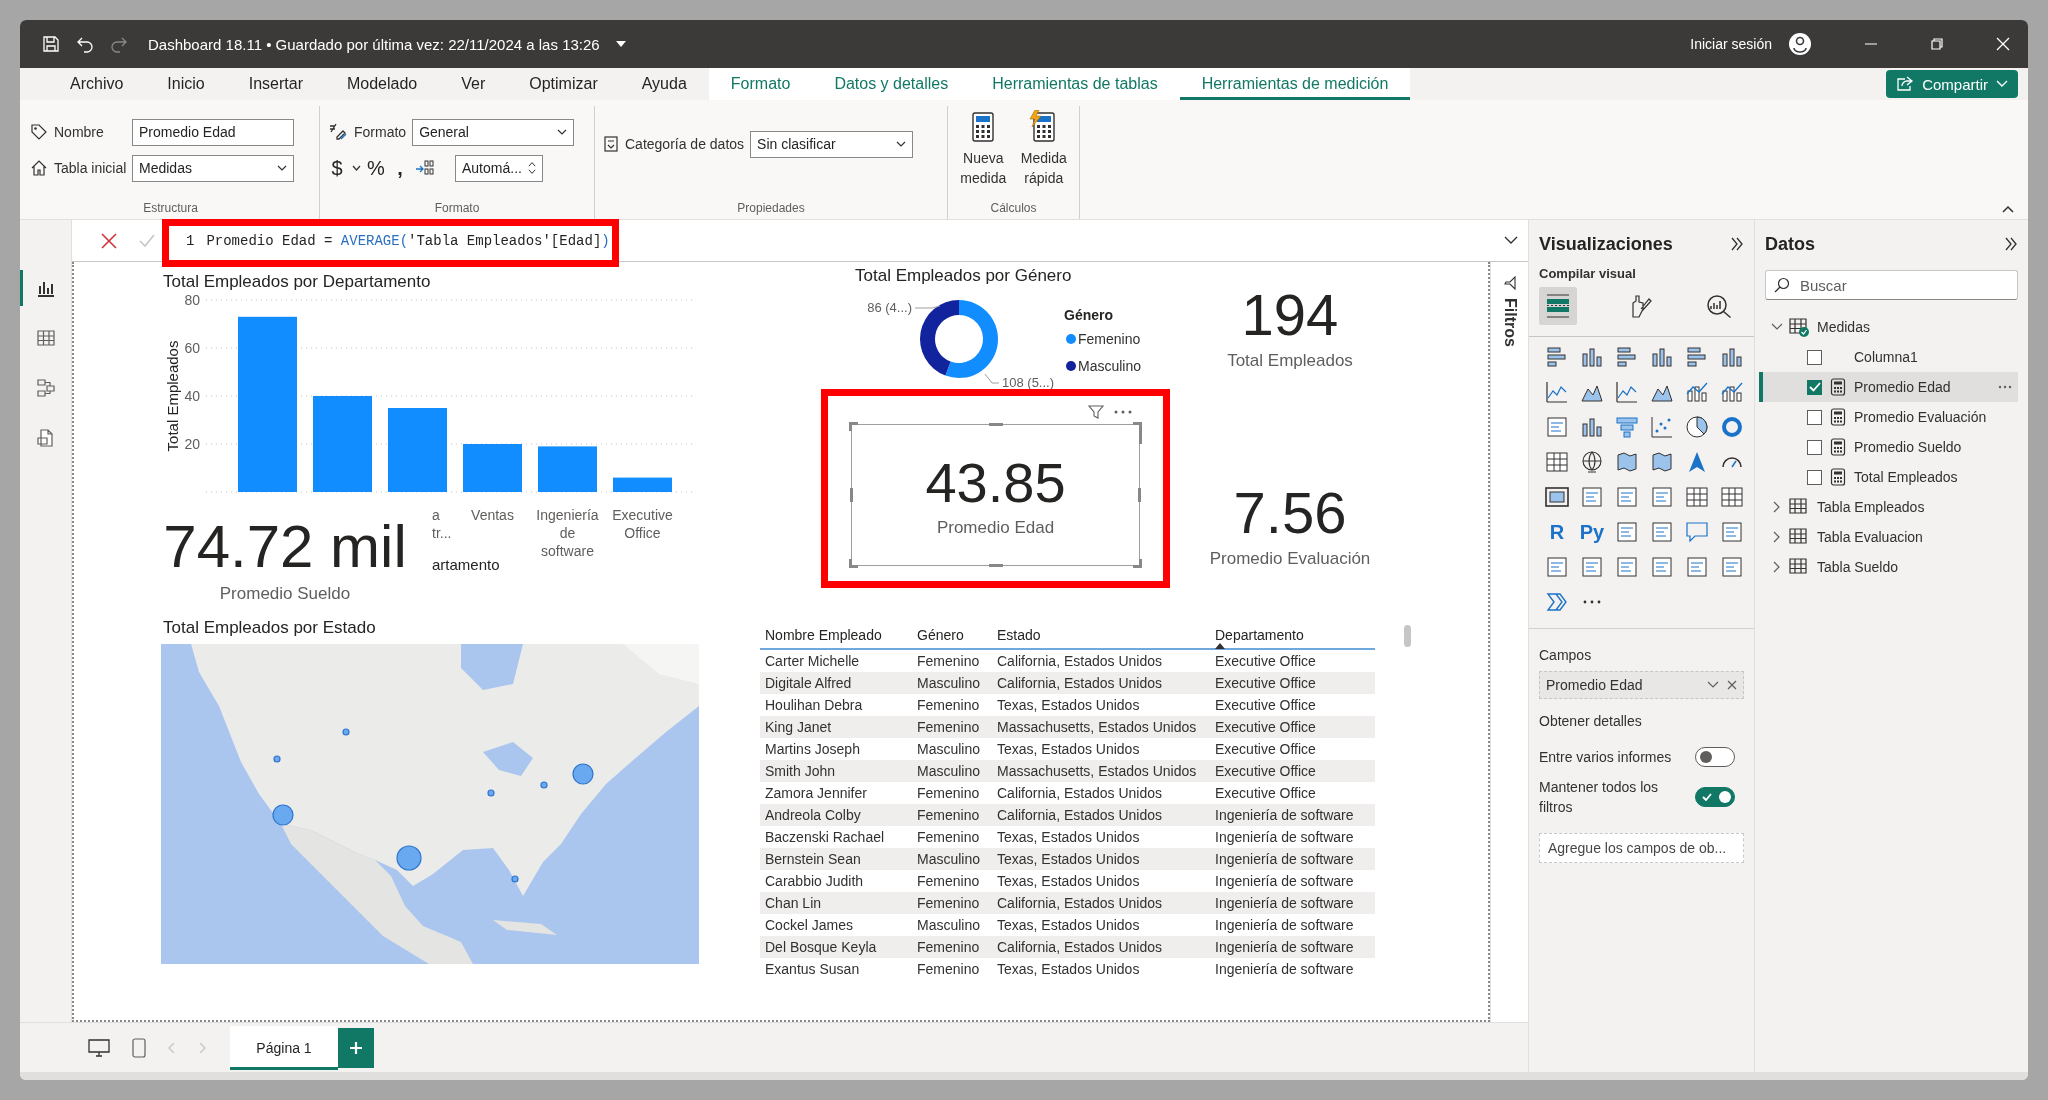  Describe the element at coordinates (382, 84) in the screenshot. I see `ribbon-tab: Modelado` at that location.